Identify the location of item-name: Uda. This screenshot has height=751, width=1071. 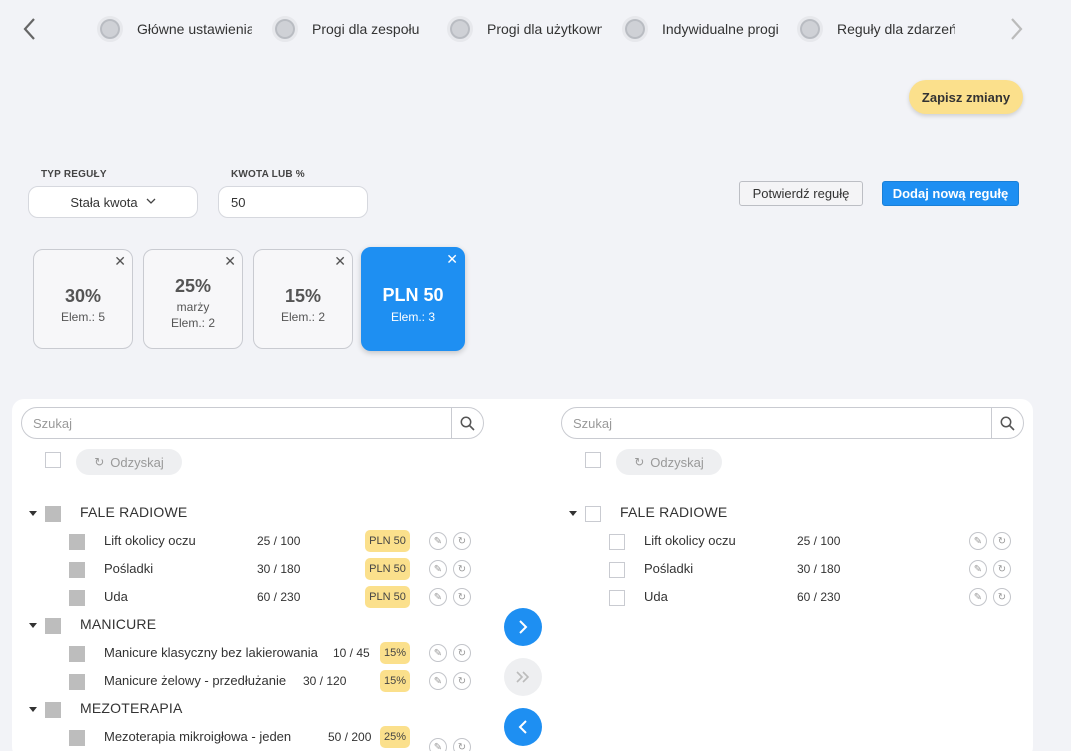
(116, 596).